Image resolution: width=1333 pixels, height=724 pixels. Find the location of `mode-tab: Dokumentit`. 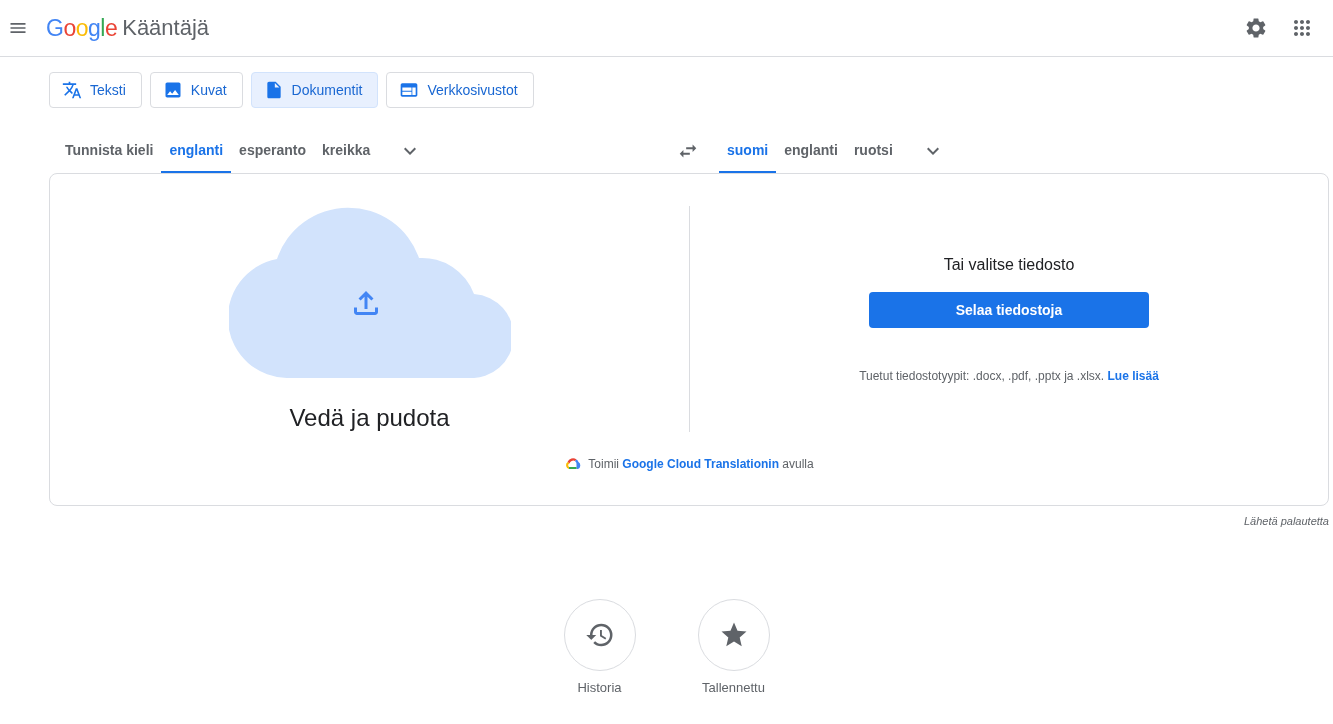

mode-tab: Dokumentit is located at coordinates (314, 90).